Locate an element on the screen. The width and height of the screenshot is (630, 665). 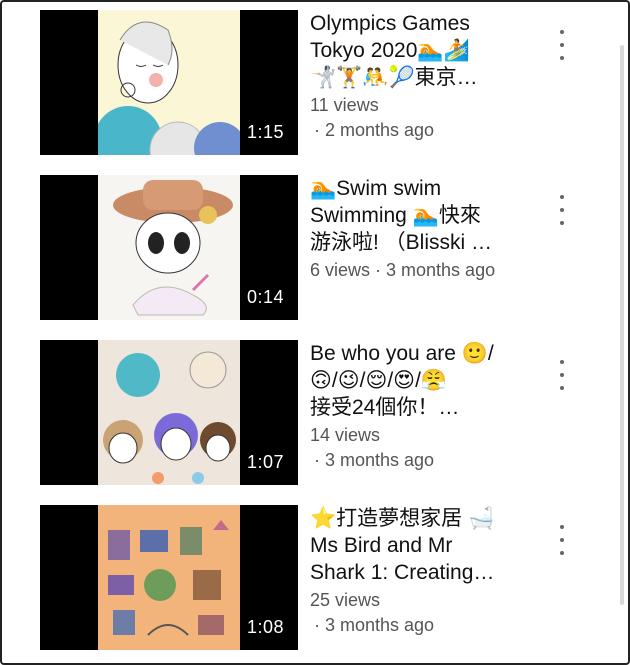
video-thumbnail: 0:14 is located at coordinates (169, 247).